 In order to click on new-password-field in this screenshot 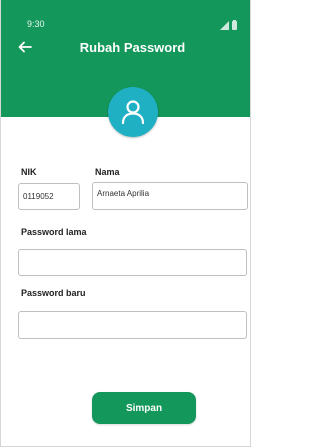, I will do `click(132, 325)`.